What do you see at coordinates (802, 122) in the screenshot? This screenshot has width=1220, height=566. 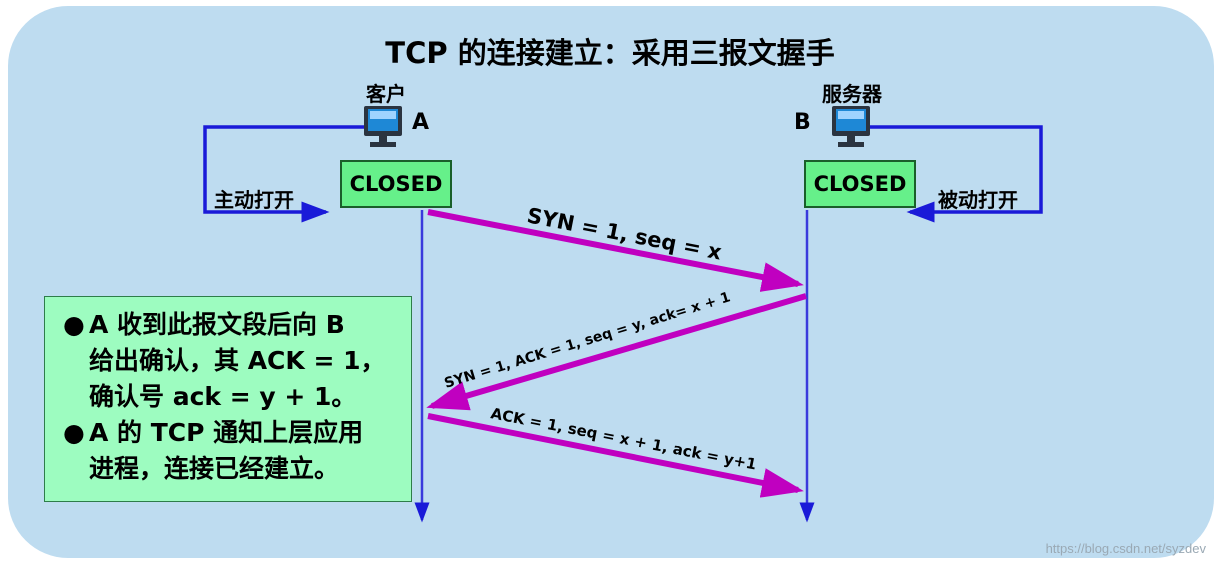 I see `server-id: B` at bounding box center [802, 122].